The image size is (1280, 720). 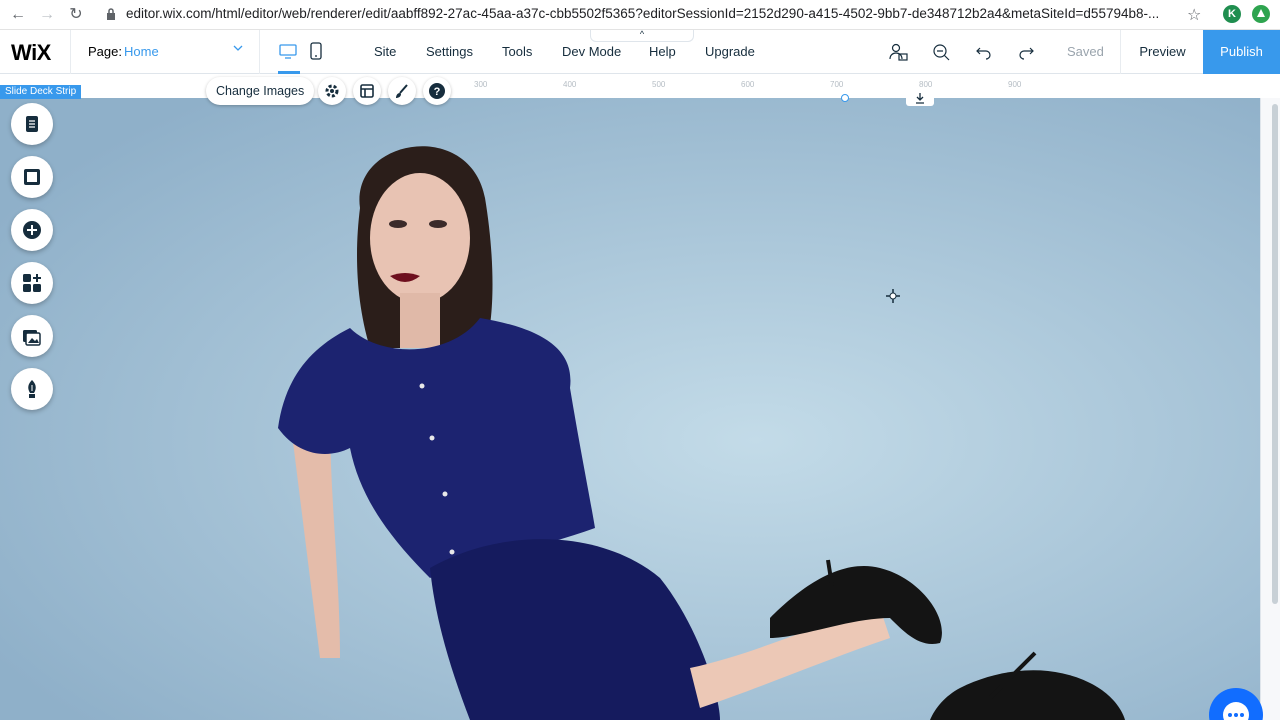 I want to click on chevron-down-icon, so click(x=238, y=48).